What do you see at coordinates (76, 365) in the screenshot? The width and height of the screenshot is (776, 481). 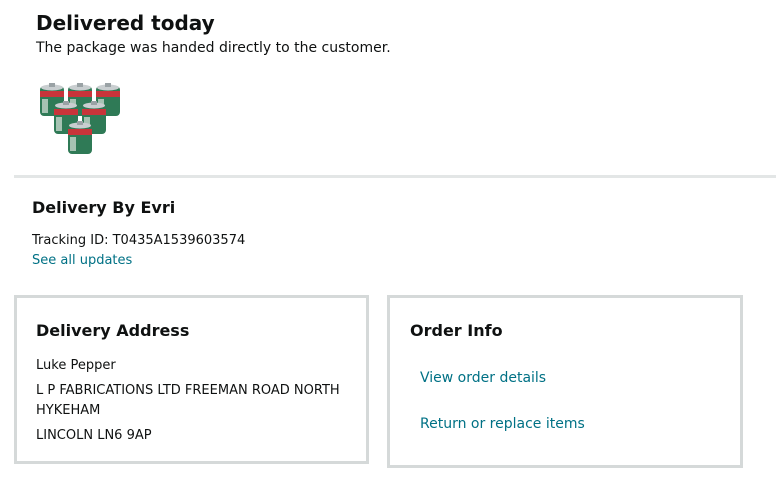 I see `address-name: Luke Pepper` at bounding box center [76, 365].